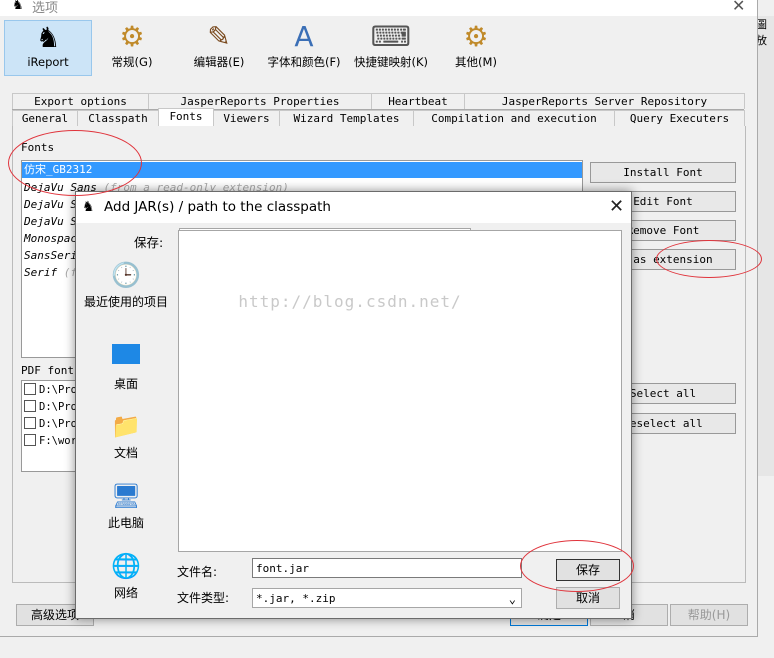 The width and height of the screenshot is (774, 658). I want to click on place-recent: 🕒 最近使用的项目, so click(126, 286).